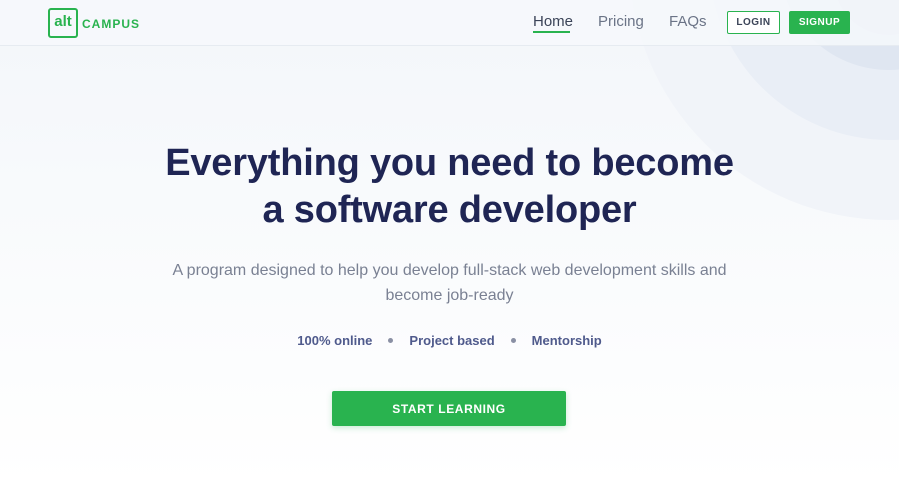 The width and height of the screenshot is (899, 485). Describe the element at coordinates (63, 23) in the screenshot. I see `logo-mark: alt` at that location.